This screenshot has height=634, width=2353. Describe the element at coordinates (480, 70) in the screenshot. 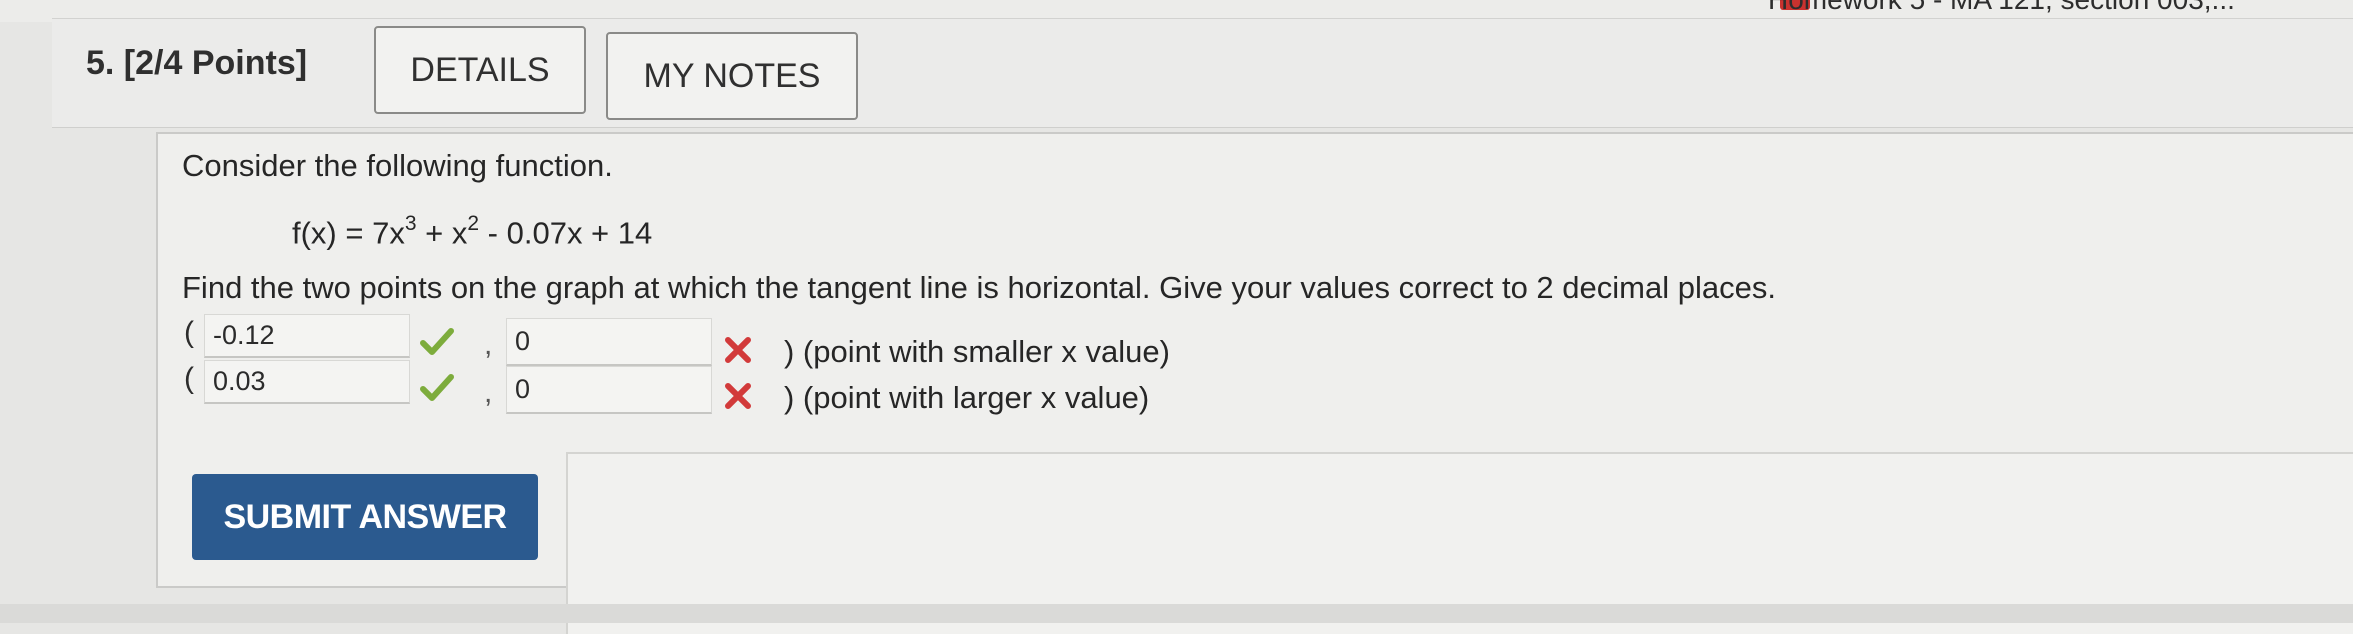

I see `details-button: DETAILS` at that location.